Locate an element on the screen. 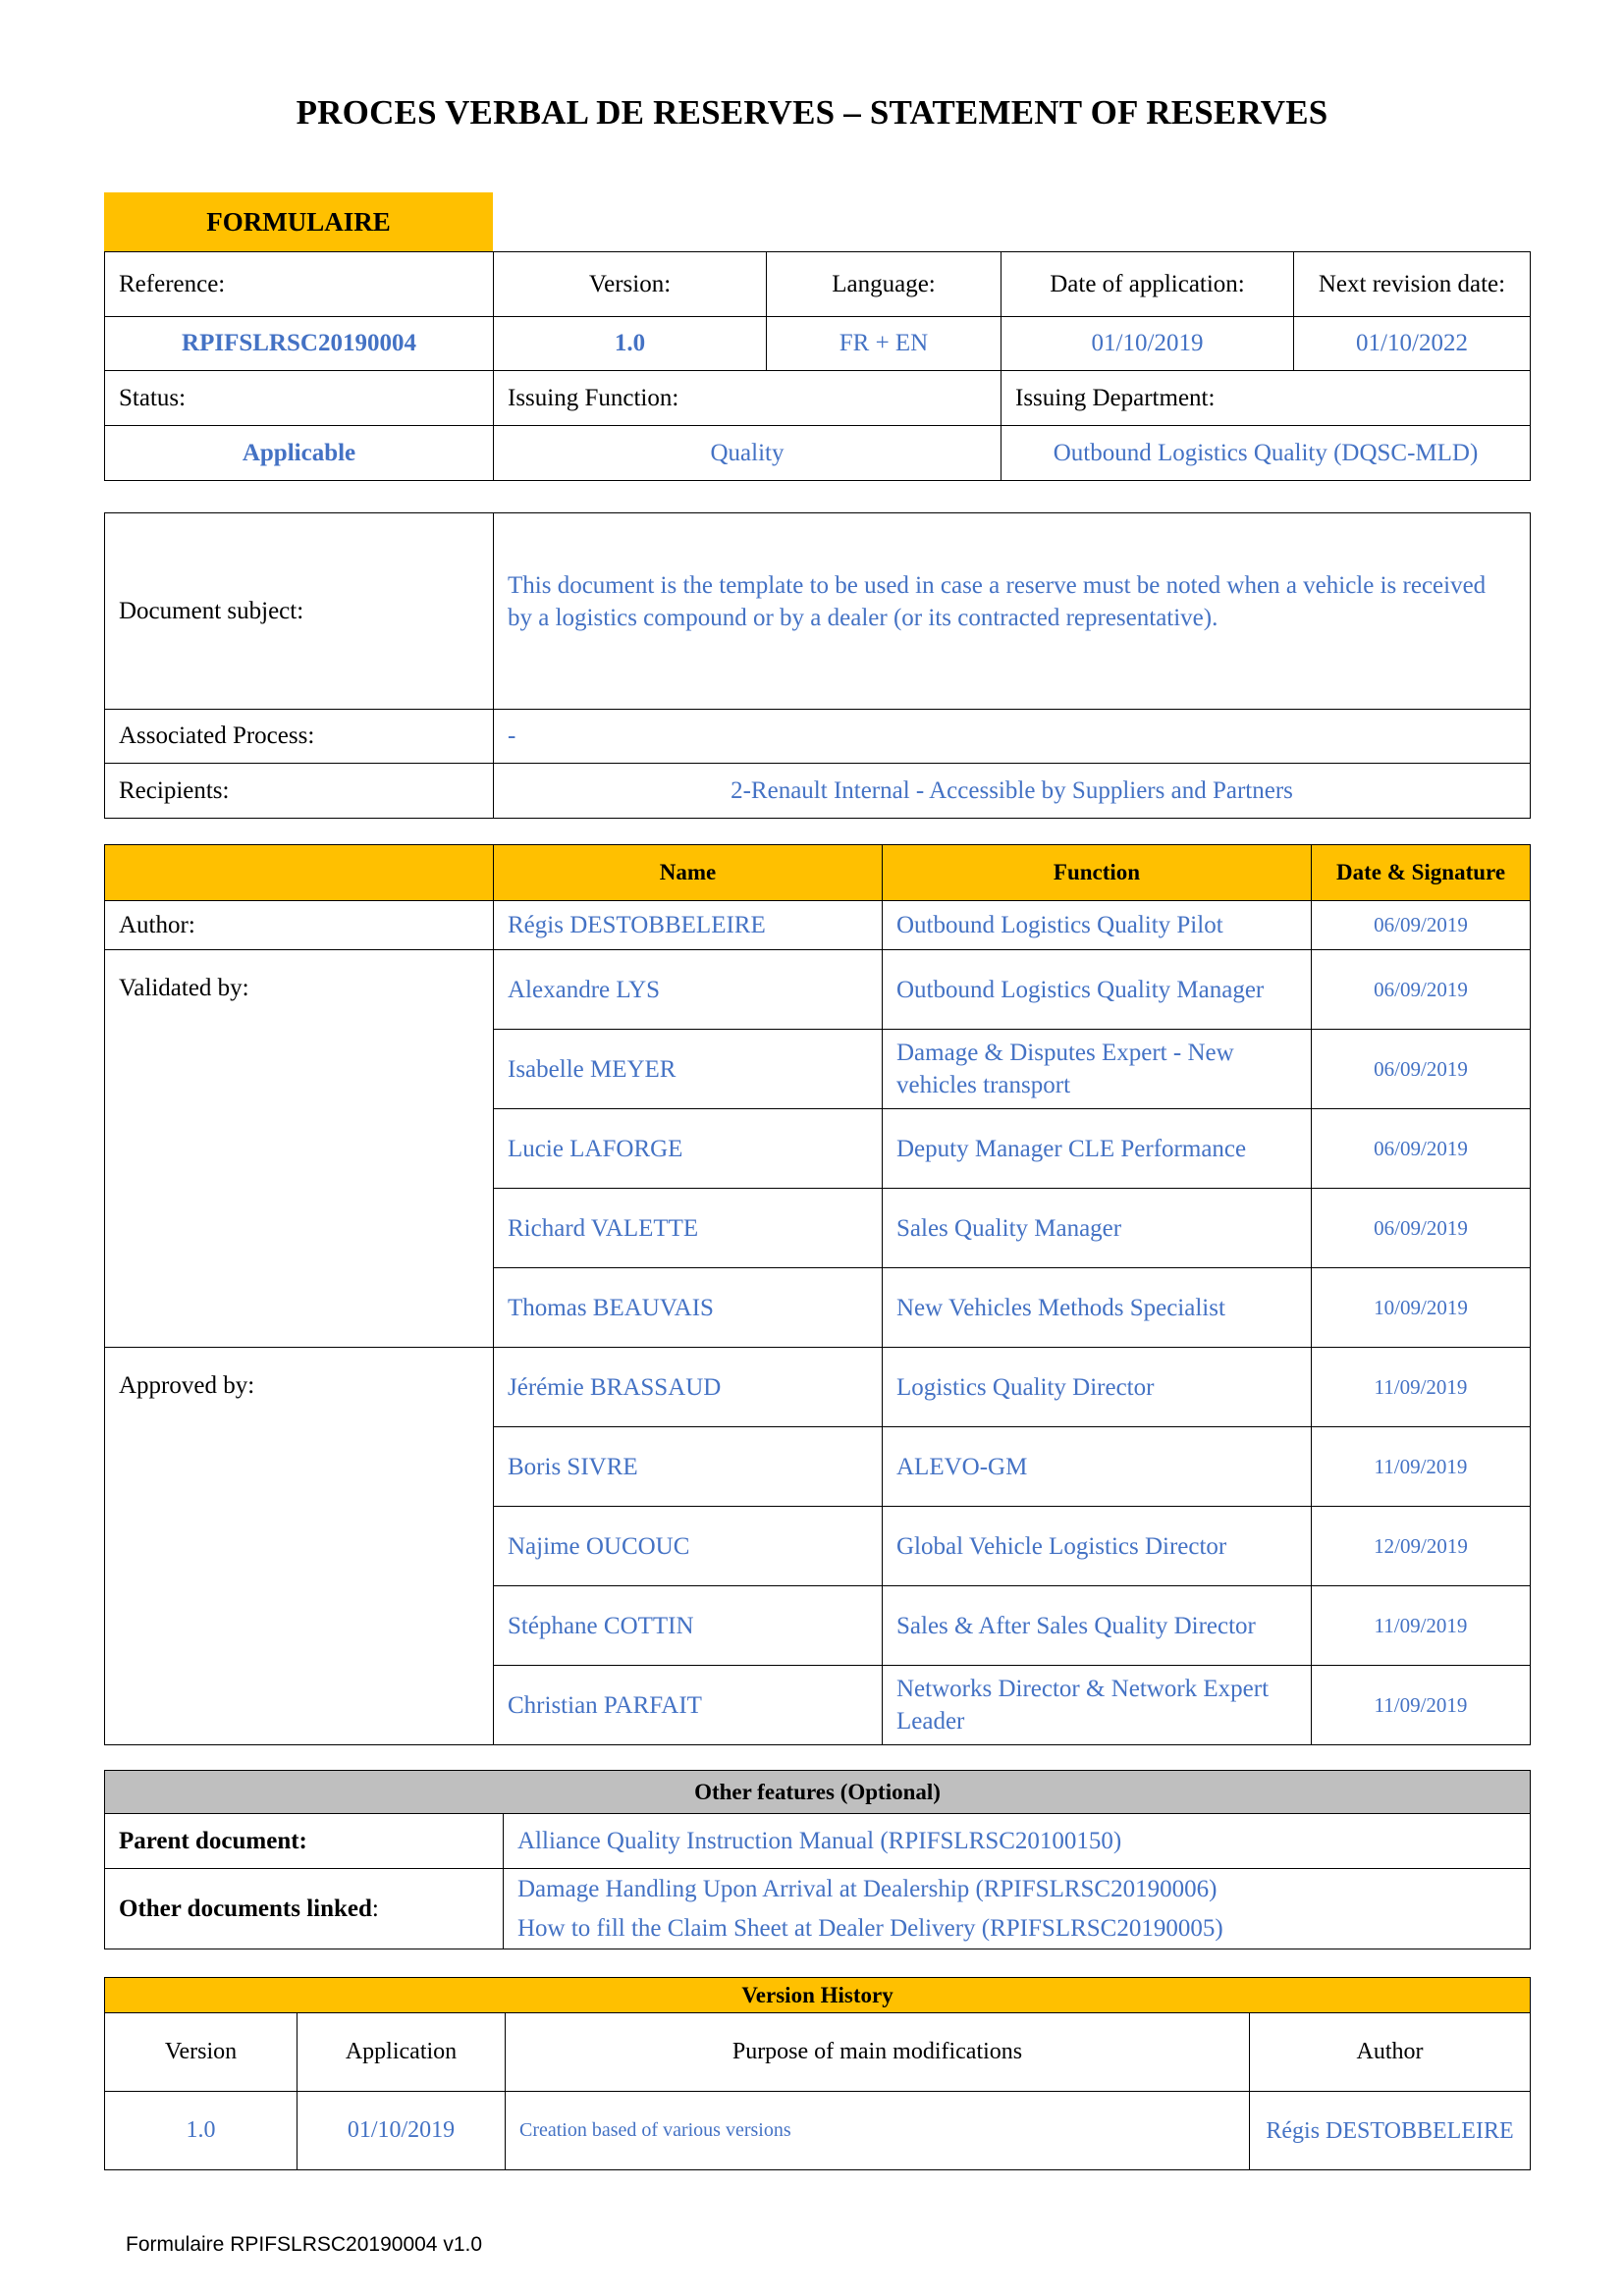 The height and width of the screenshot is (2296, 1624). header-spacer is located at coordinates (299, 872).